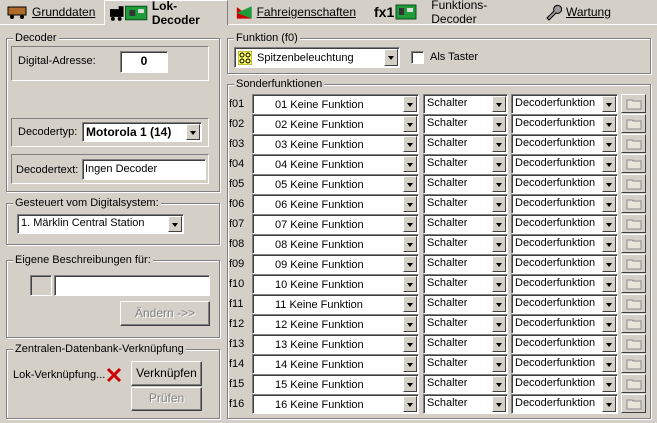 The image size is (657, 423). What do you see at coordinates (100, 224) in the screenshot?
I see `digital-system-select: 1. Märklin Central Station` at bounding box center [100, 224].